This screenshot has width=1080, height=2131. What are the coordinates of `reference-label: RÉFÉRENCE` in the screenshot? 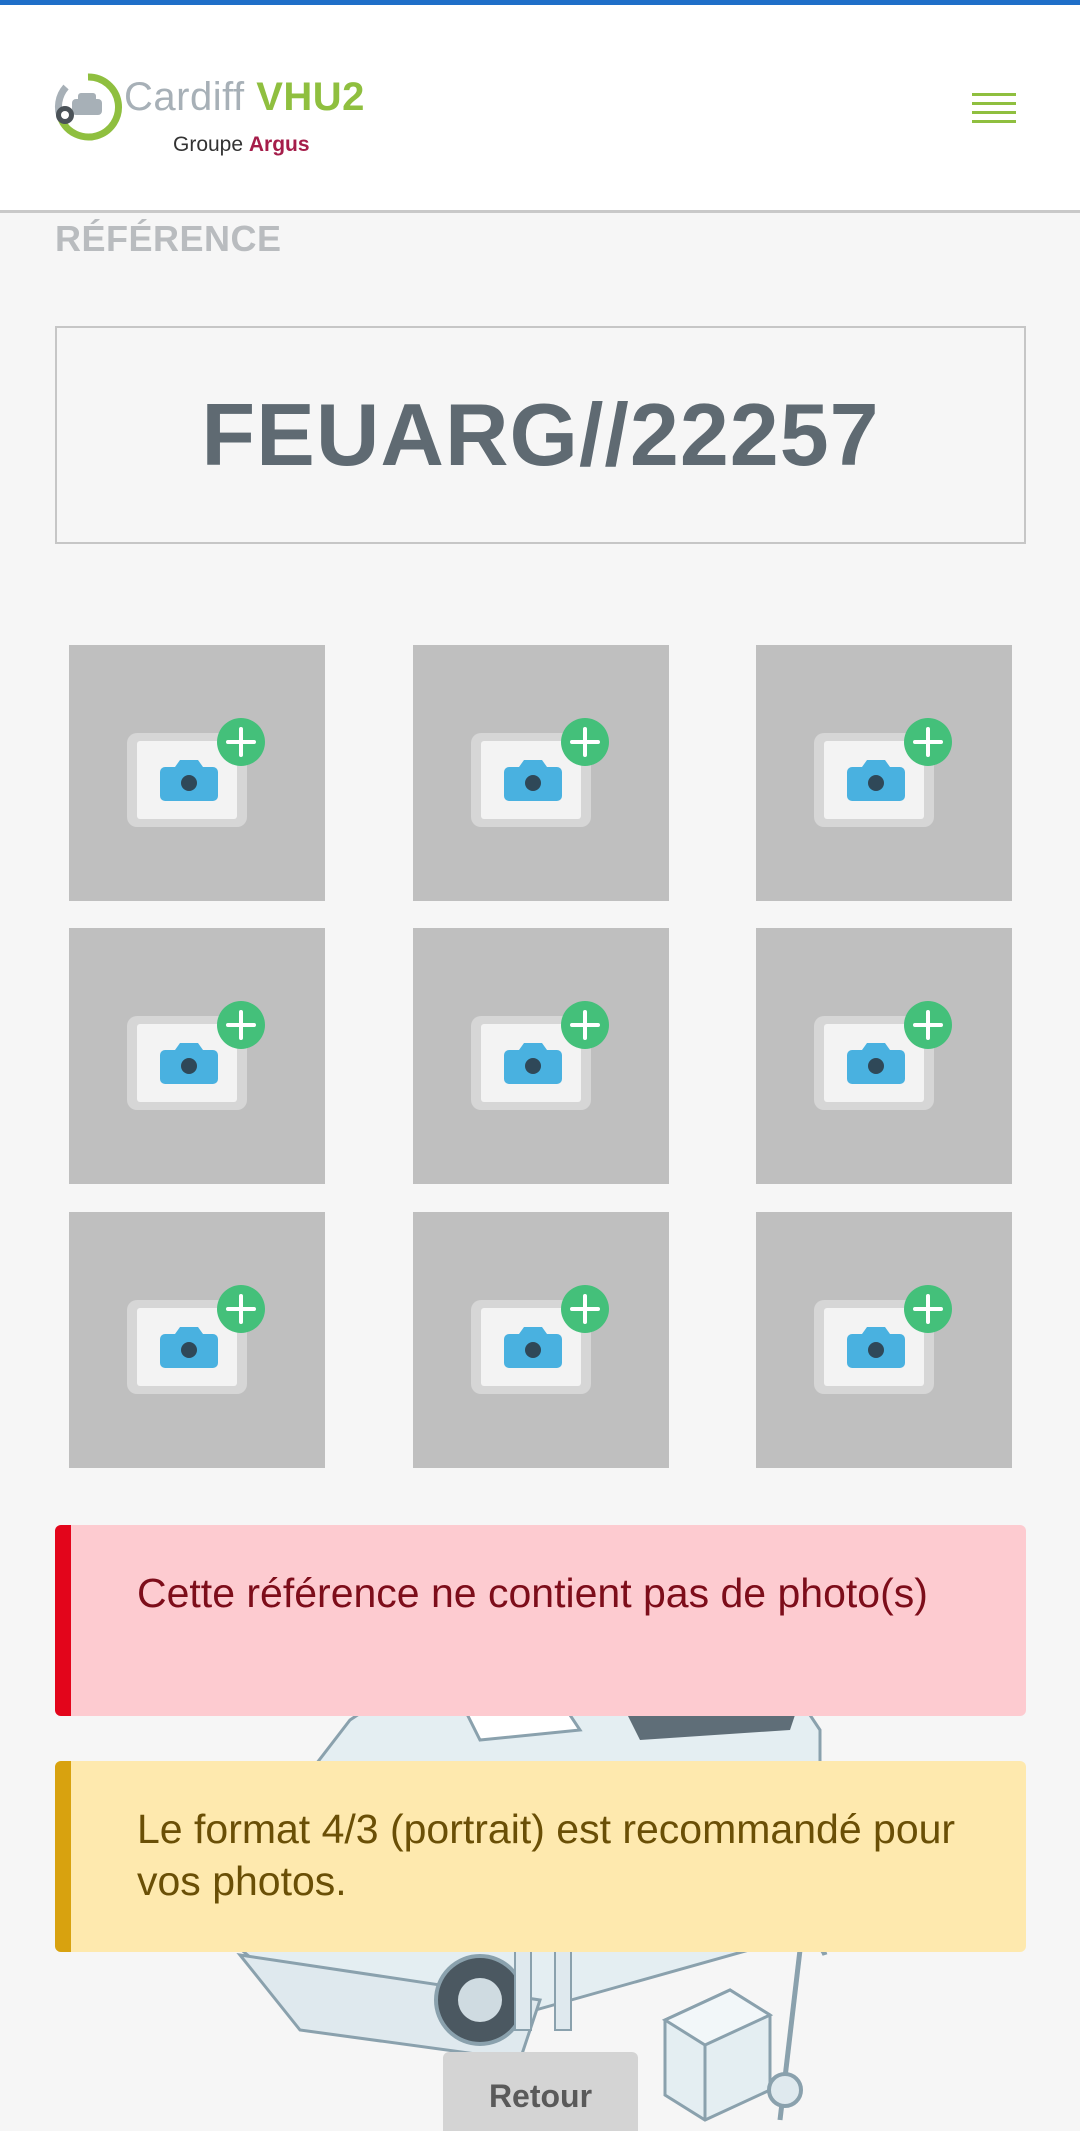 It's located at (168, 238).